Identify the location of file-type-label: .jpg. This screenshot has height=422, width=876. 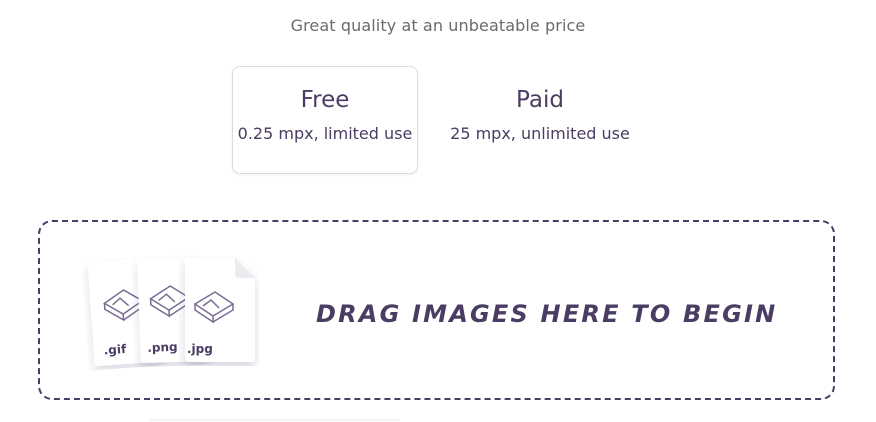
(200, 349).